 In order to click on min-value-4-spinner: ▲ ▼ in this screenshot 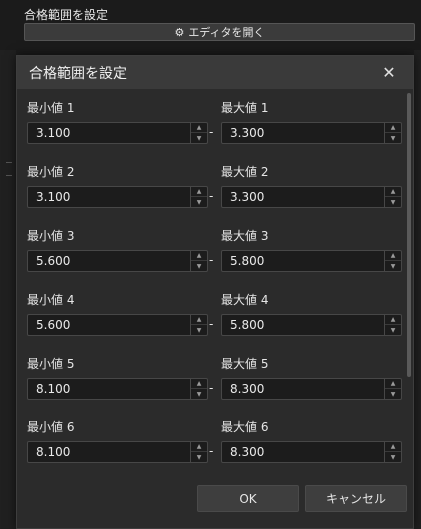, I will do `click(198, 325)`.